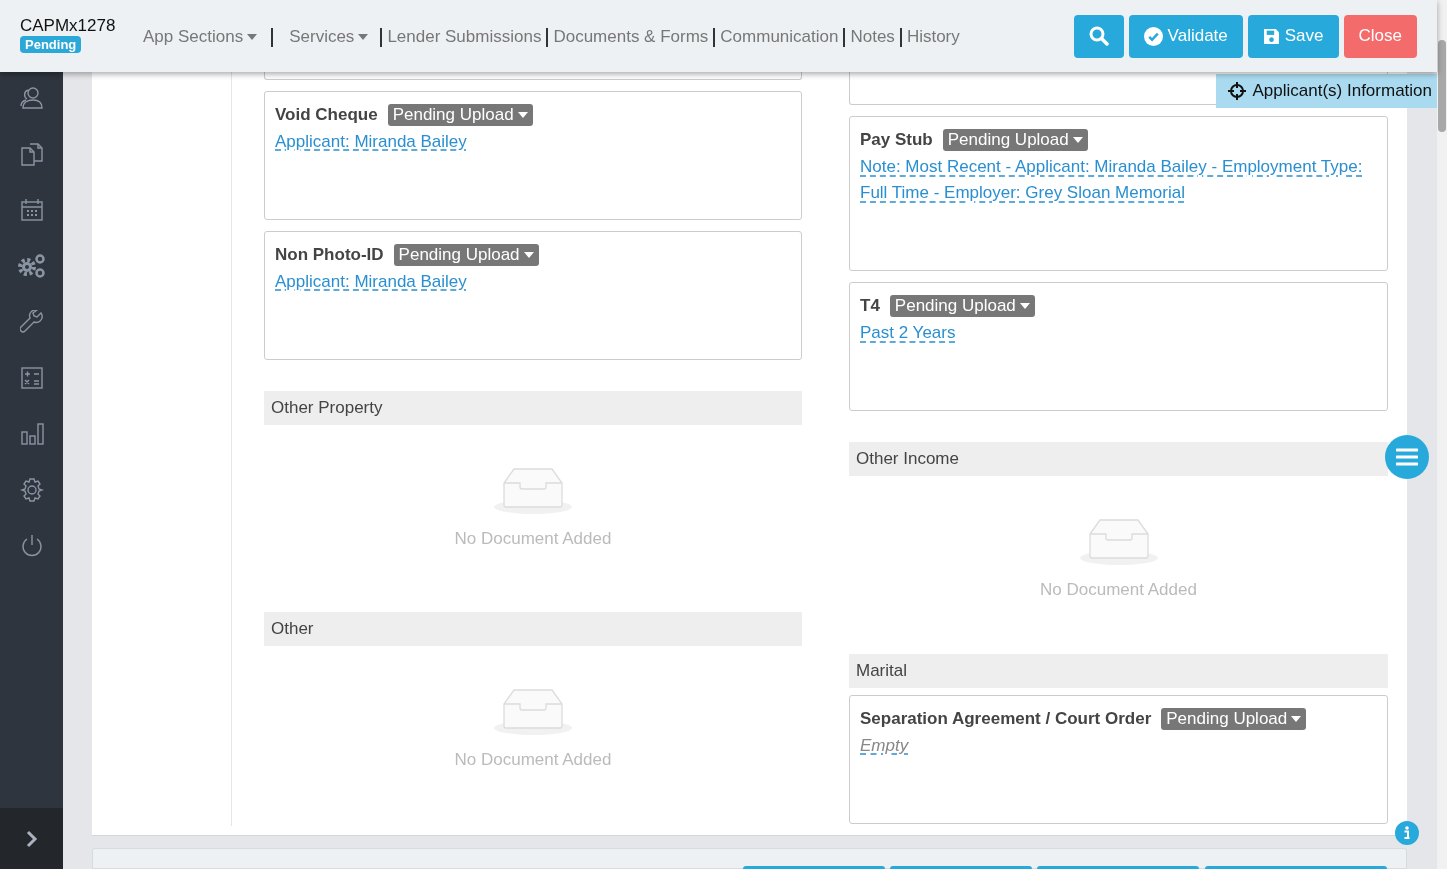  I want to click on menu-button, so click(1407, 457).